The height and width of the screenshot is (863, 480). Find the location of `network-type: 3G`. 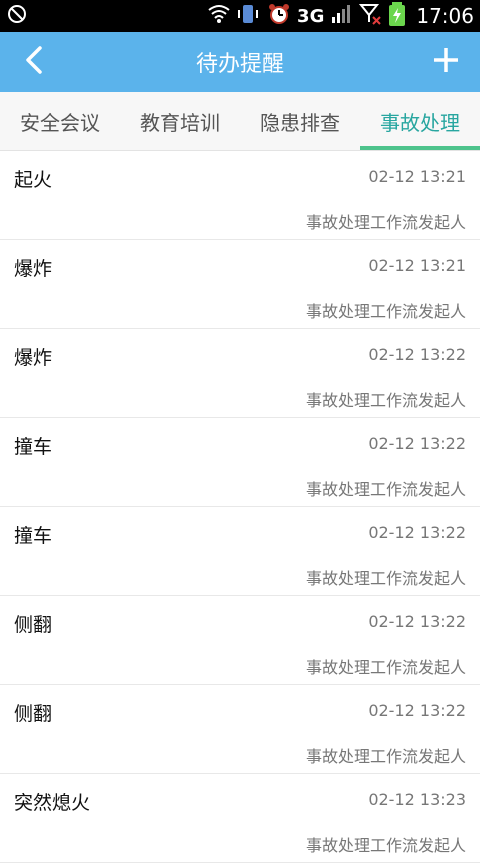

network-type: 3G is located at coordinates (311, 16).